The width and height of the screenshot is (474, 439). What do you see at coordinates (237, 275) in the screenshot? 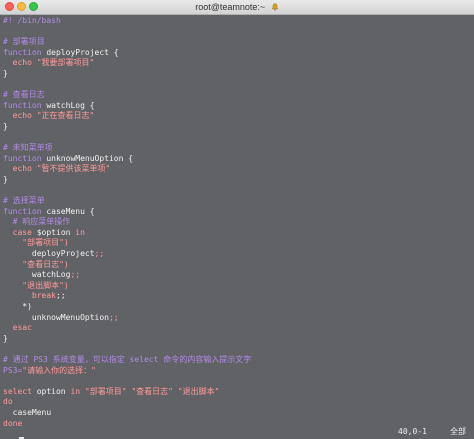
I see `code-line: watchLog;;` at bounding box center [237, 275].